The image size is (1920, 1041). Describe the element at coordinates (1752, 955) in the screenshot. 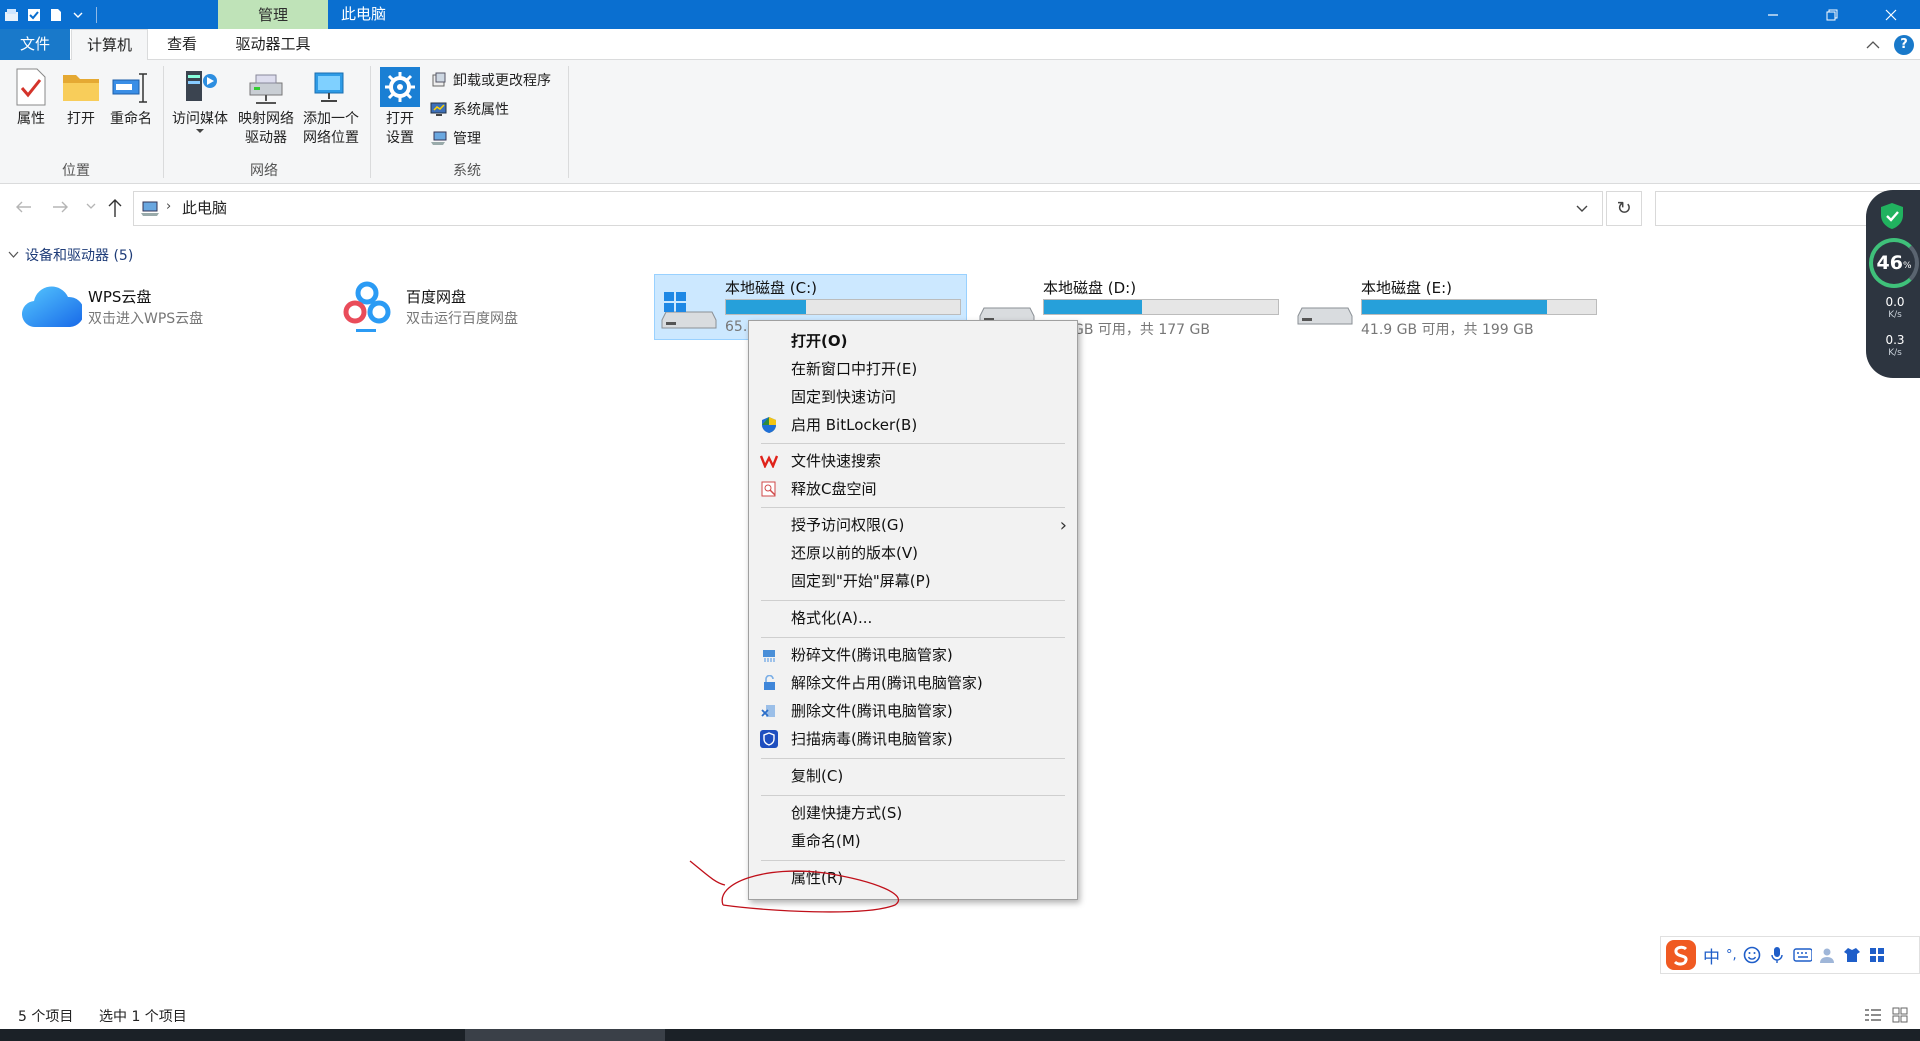

I see `emoji-icon` at that location.